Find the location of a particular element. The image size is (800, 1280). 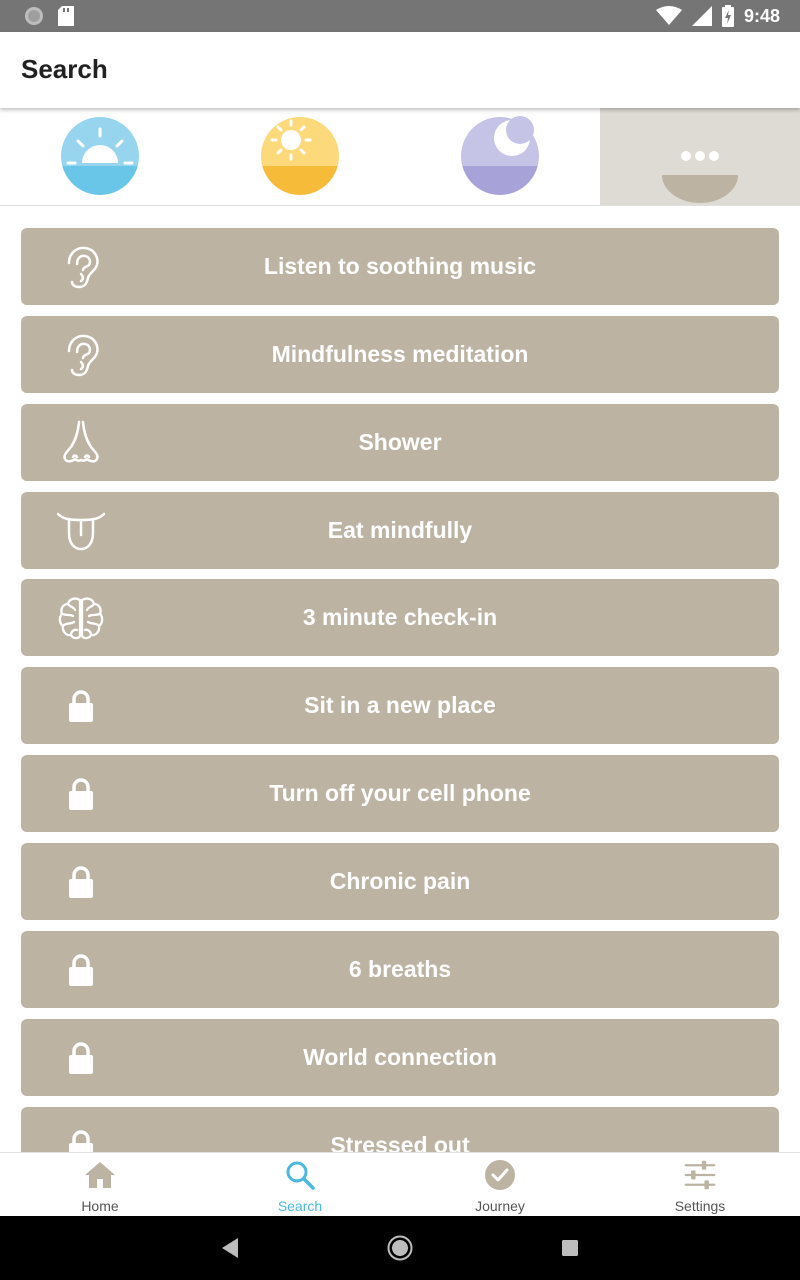

list-item-label: Shower is located at coordinates (400, 442).